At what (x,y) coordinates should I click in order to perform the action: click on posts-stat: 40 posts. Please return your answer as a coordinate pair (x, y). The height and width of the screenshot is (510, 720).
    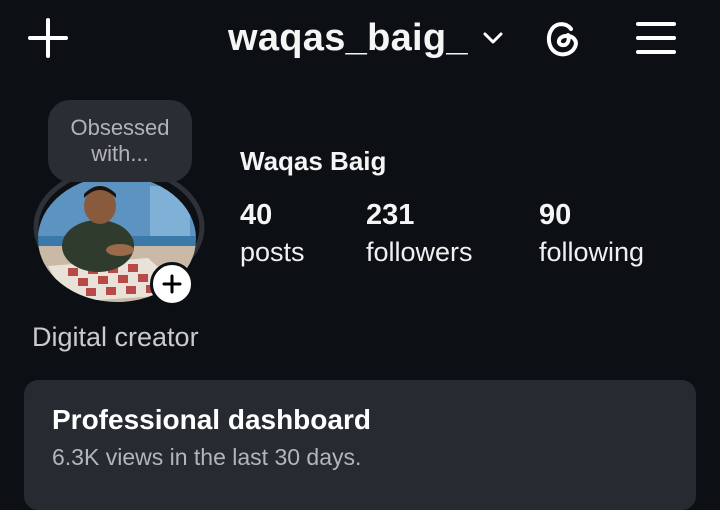
    Looking at the image, I should click on (272, 235).